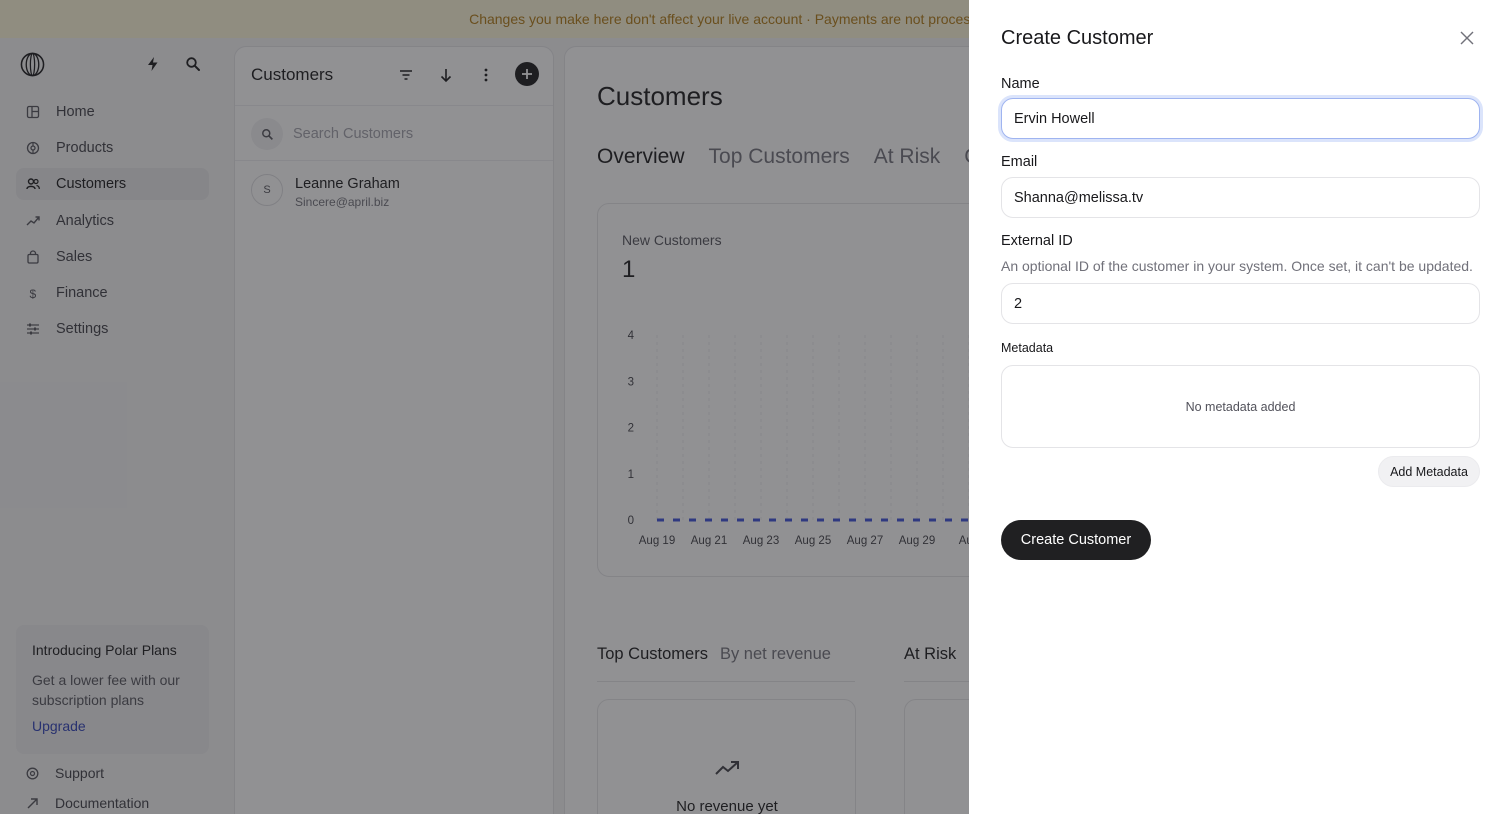 The image size is (1512, 814). What do you see at coordinates (1240, 118) in the screenshot?
I see `name-field` at bounding box center [1240, 118].